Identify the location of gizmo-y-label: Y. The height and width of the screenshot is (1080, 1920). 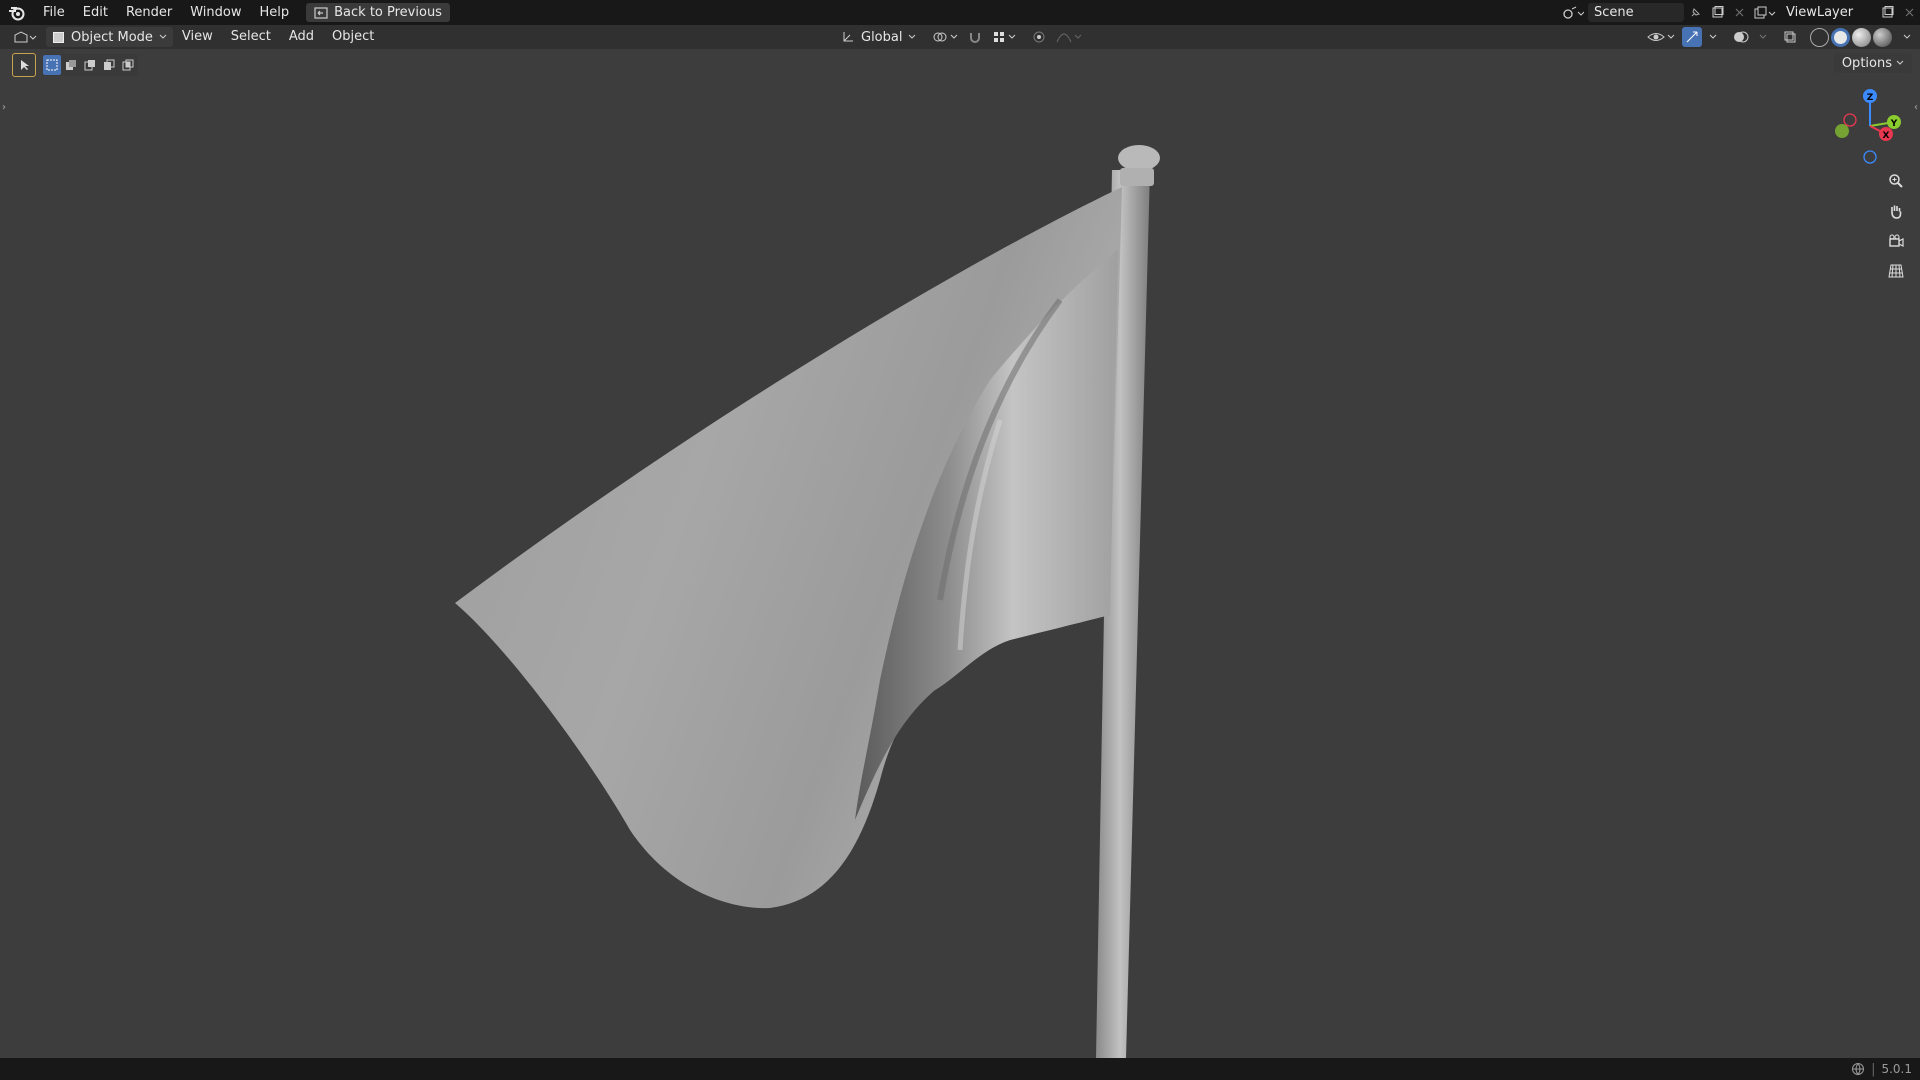
(1894, 124).